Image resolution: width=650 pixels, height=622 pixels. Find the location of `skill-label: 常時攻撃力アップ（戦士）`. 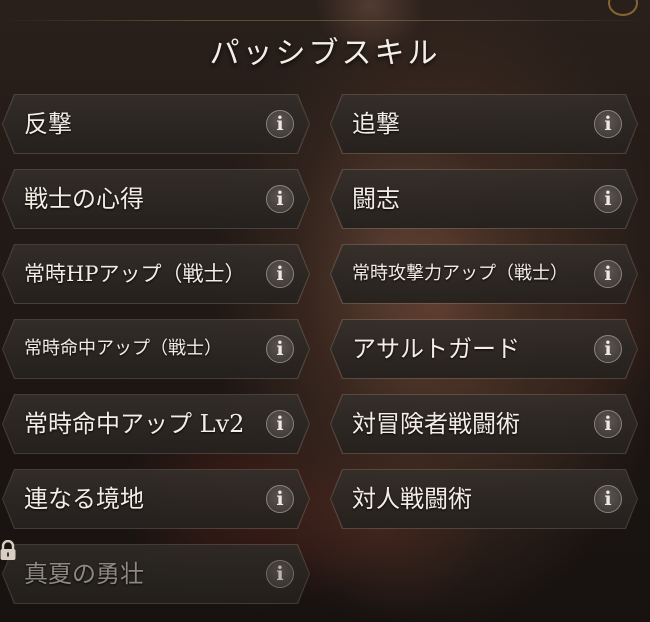

skill-label: 常時攻撃力アップ（戦士） is located at coordinates (460, 273).